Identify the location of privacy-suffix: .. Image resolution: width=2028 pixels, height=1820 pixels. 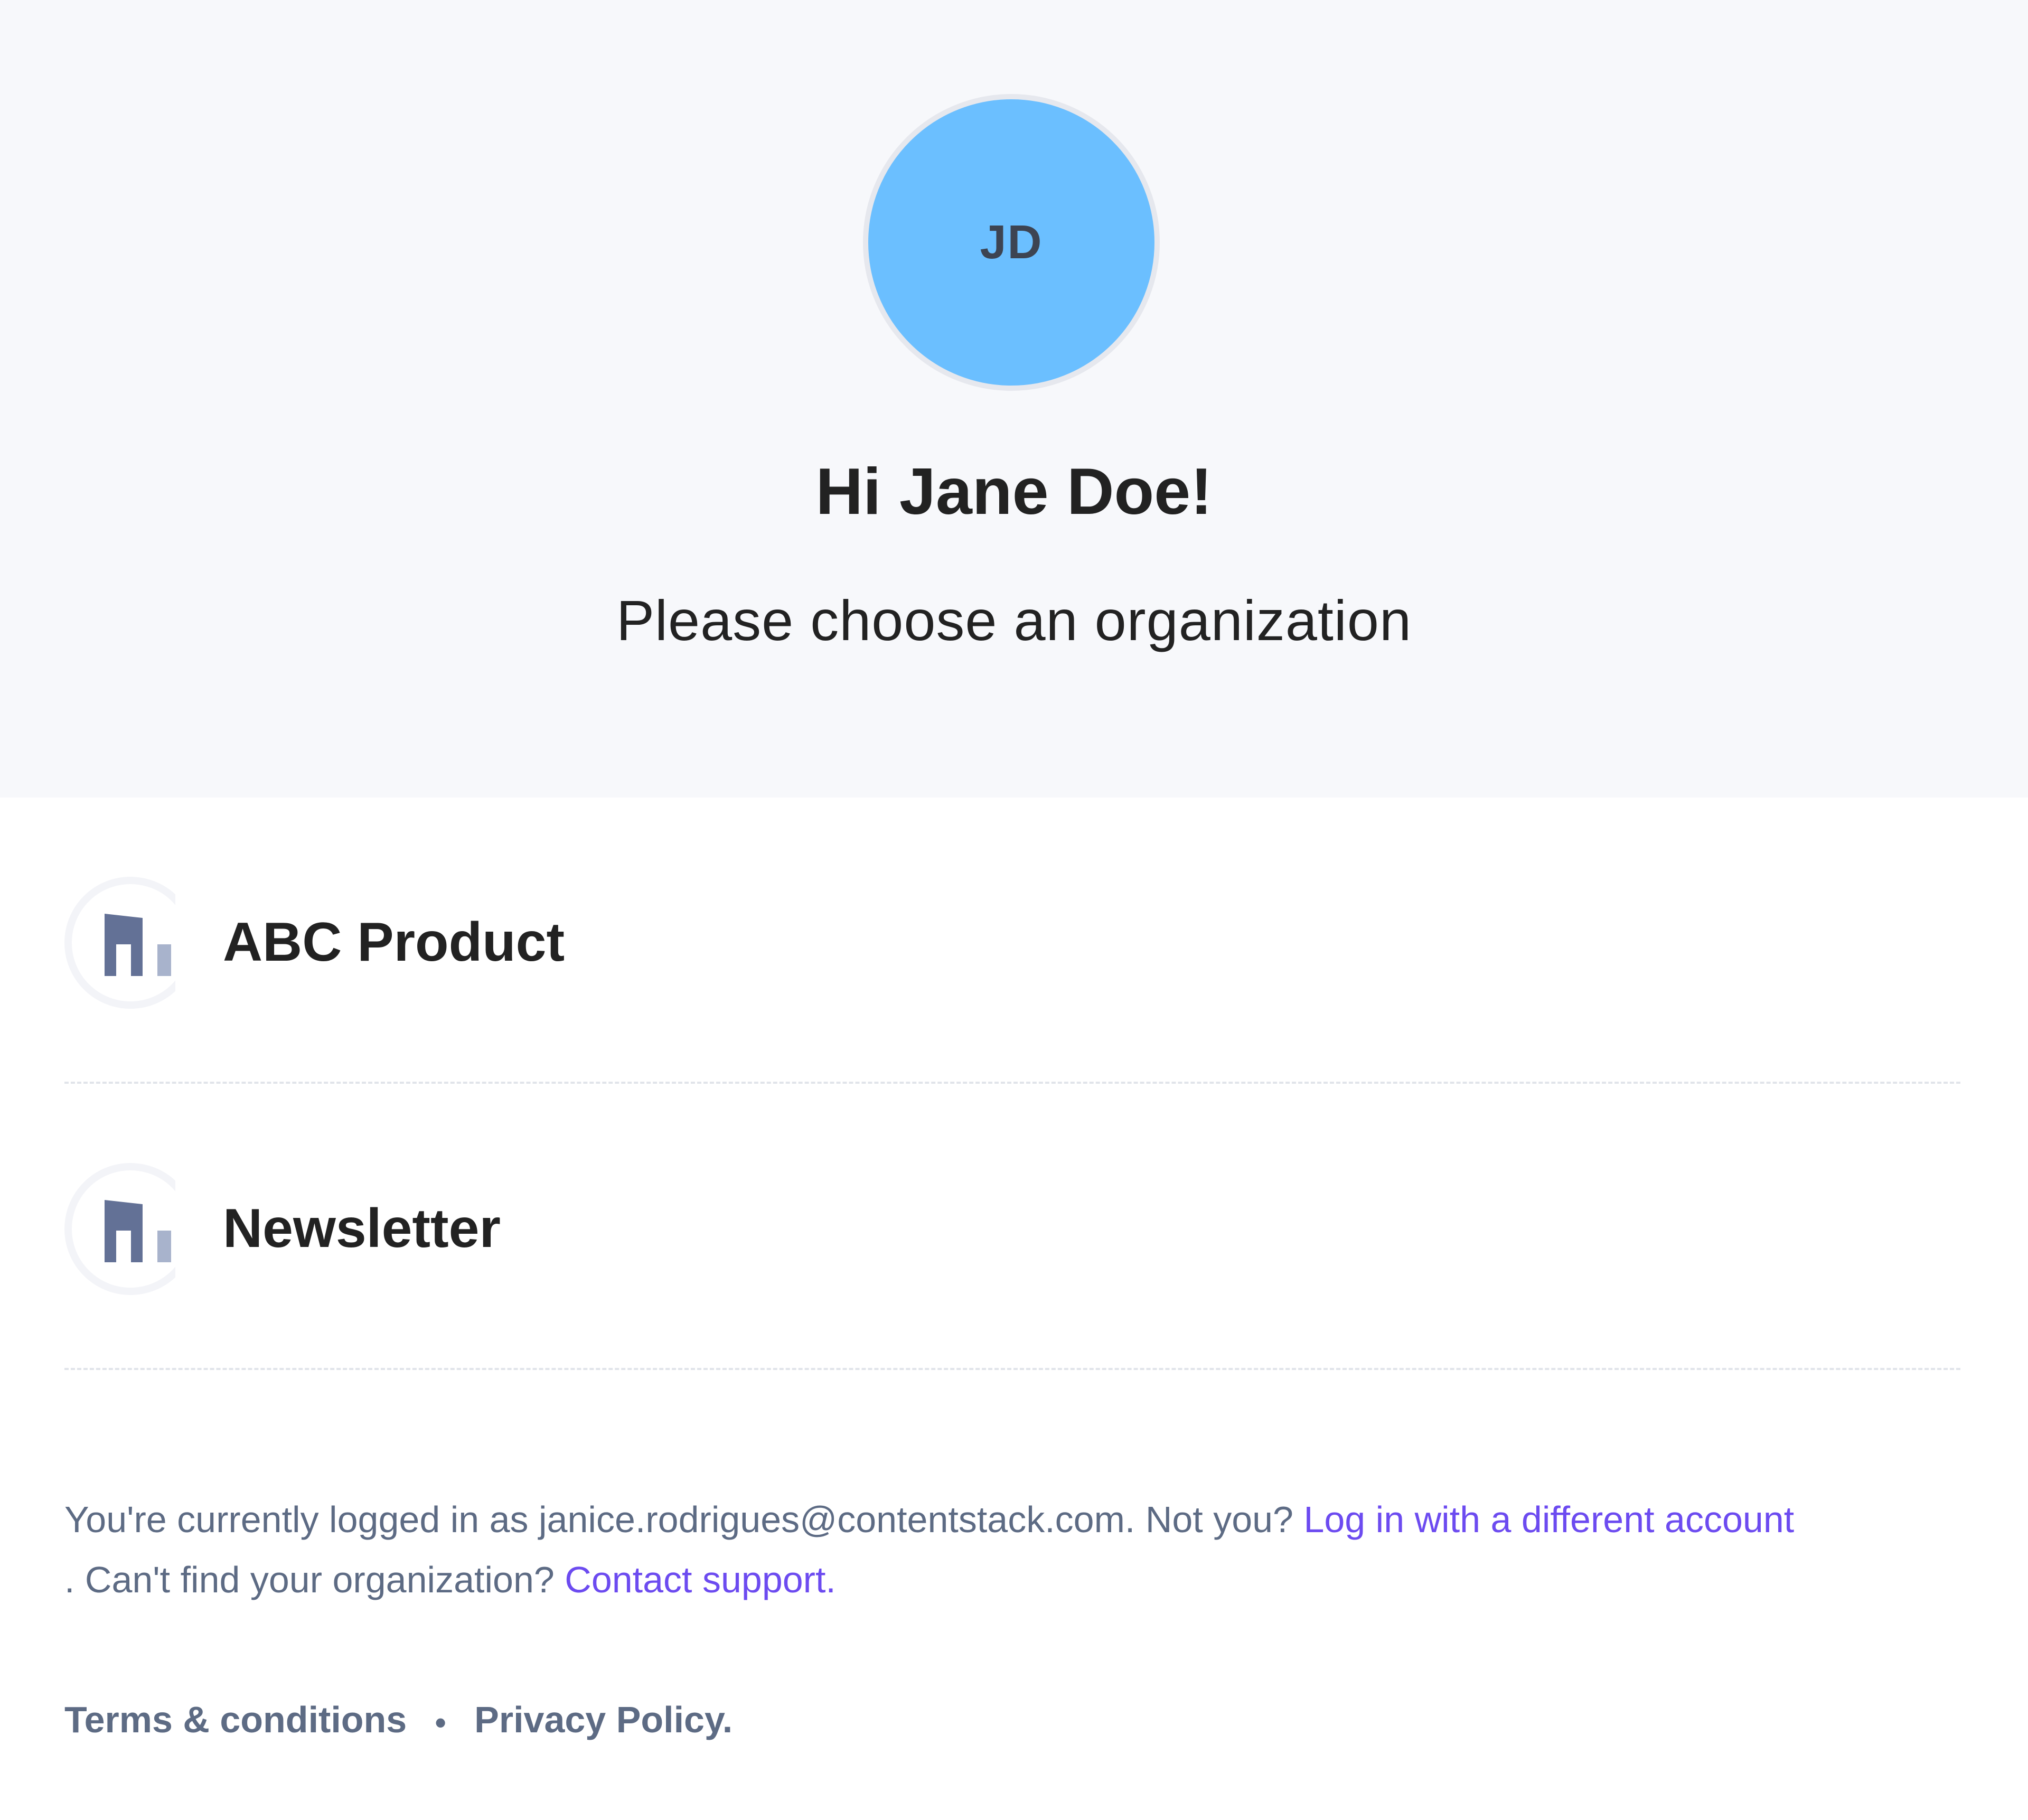
(727, 1719).